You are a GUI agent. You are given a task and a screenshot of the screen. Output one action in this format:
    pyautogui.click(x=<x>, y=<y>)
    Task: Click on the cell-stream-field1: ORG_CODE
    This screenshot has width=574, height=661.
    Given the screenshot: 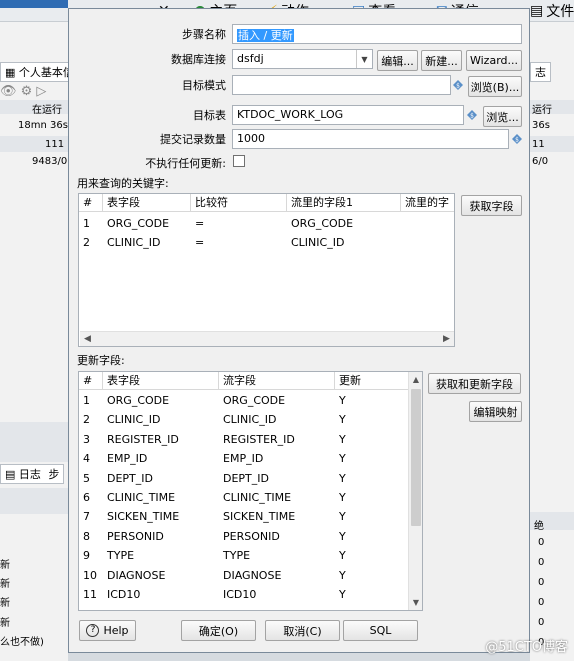 What is the action you would take?
    pyautogui.click(x=344, y=223)
    